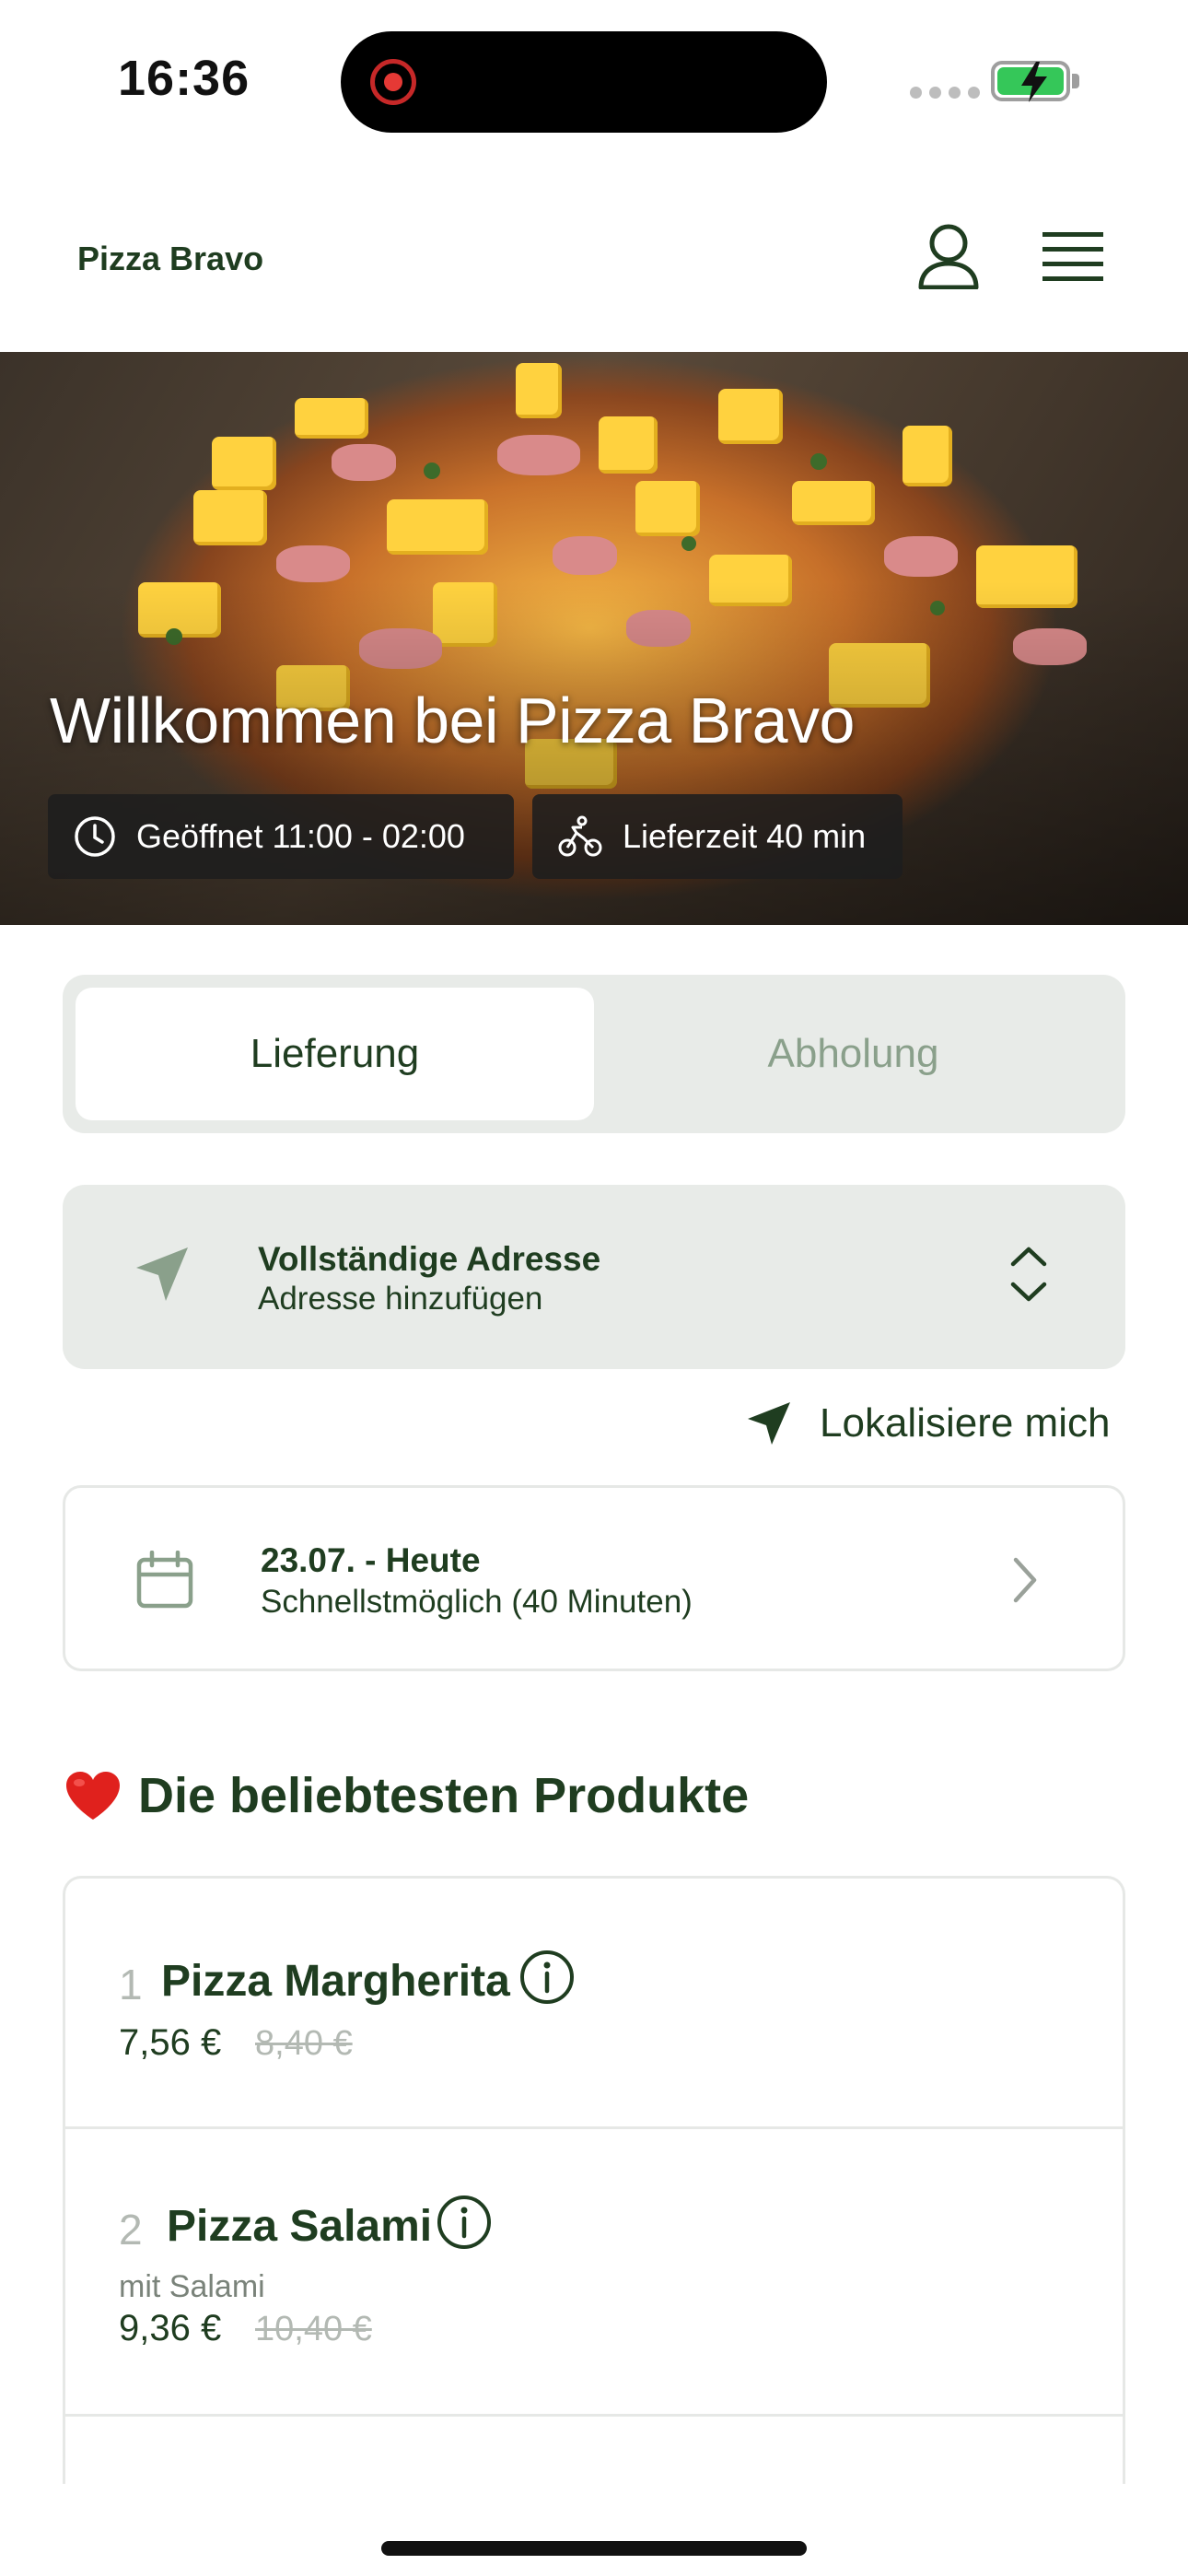  Describe the element at coordinates (170, 259) in the screenshot. I see `brand-name: Pizza Bravo` at that location.